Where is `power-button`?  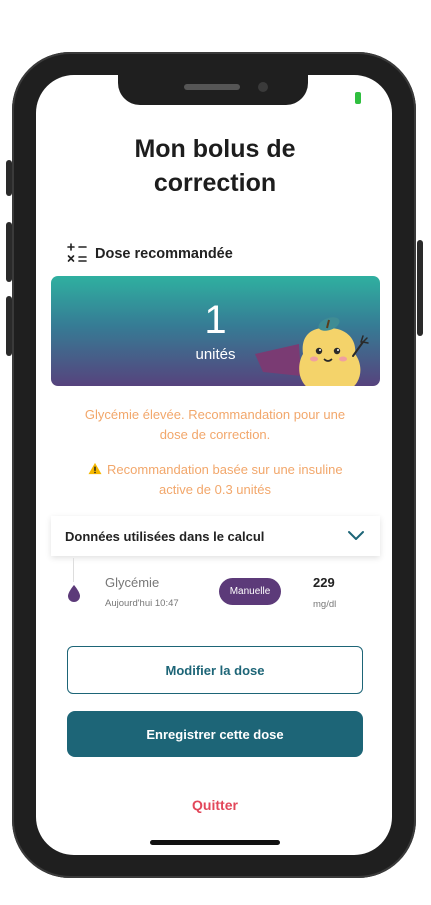 power-button is located at coordinates (420, 288).